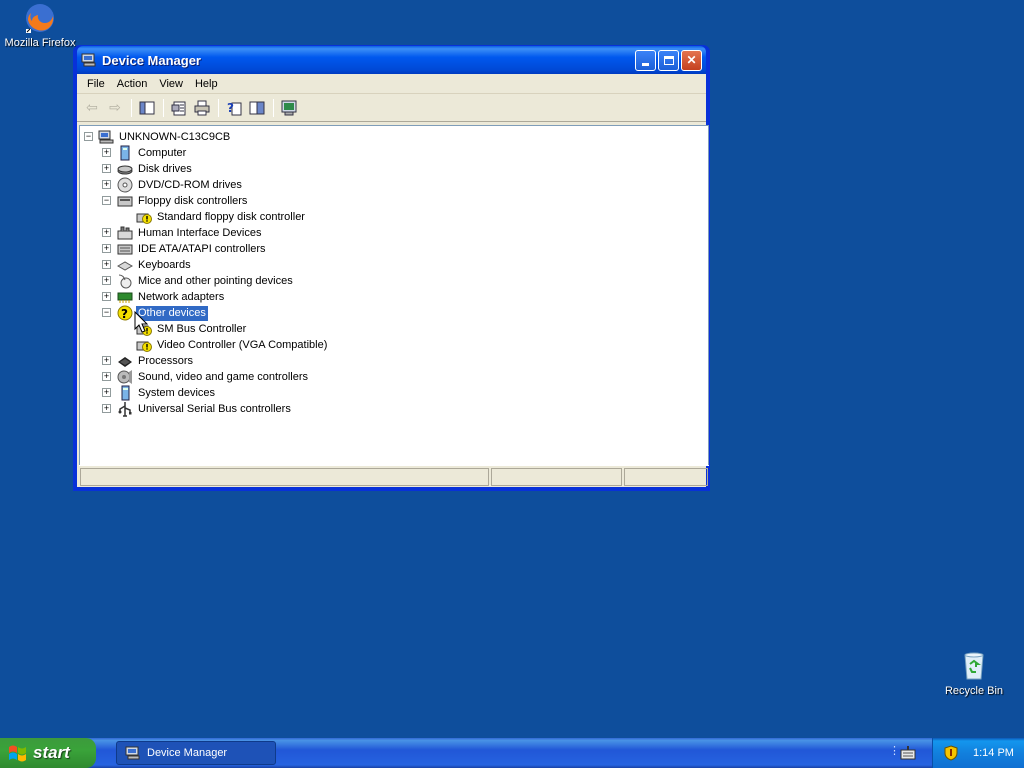 This screenshot has height=768, width=1024. What do you see at coordinates (141, 322) in the screenshot?
I see `mouse-cursor-icon` at bounding box center [141, 322].